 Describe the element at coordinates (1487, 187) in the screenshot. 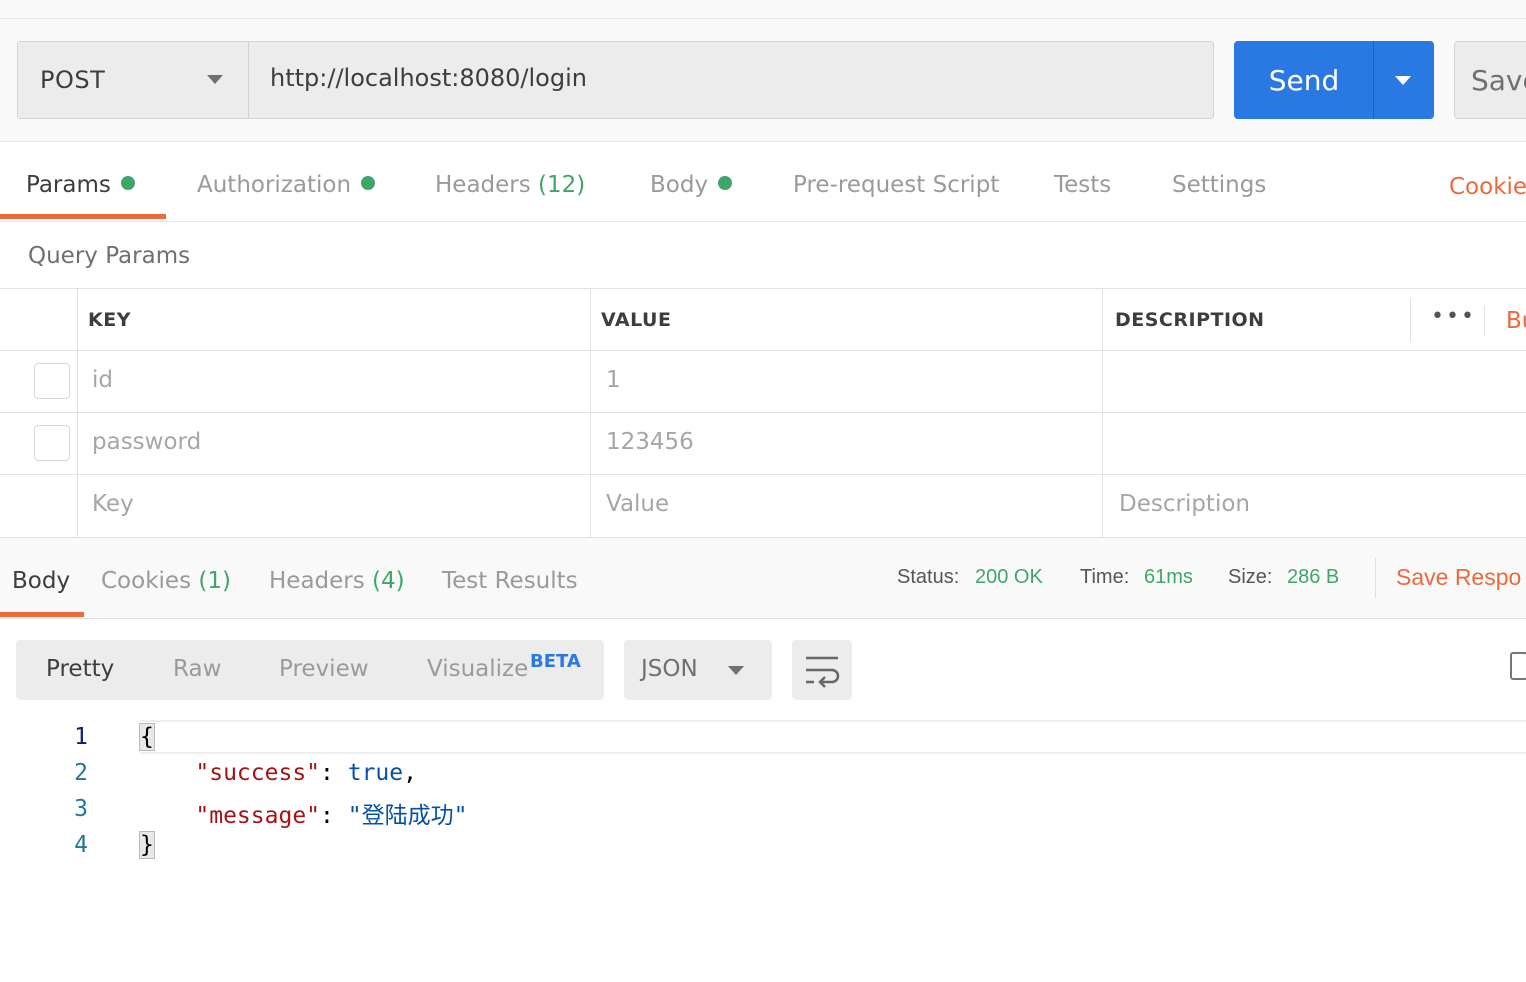

I see `cookies-link: Cookie` at that location.